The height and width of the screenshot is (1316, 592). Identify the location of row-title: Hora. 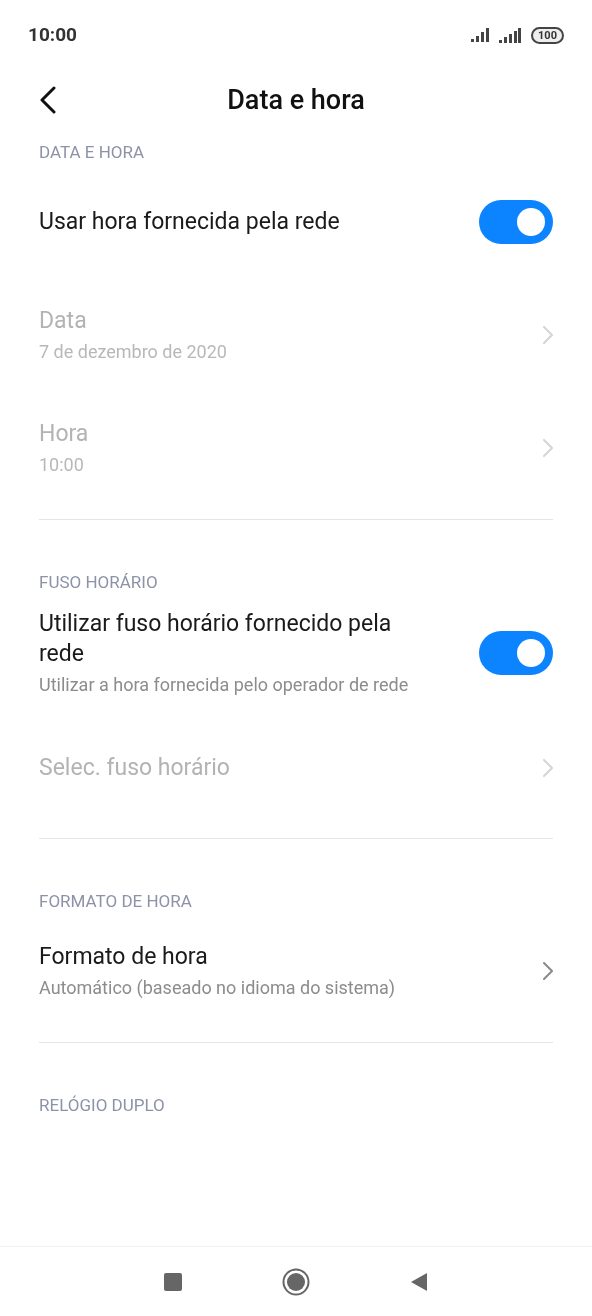
(64, 434).